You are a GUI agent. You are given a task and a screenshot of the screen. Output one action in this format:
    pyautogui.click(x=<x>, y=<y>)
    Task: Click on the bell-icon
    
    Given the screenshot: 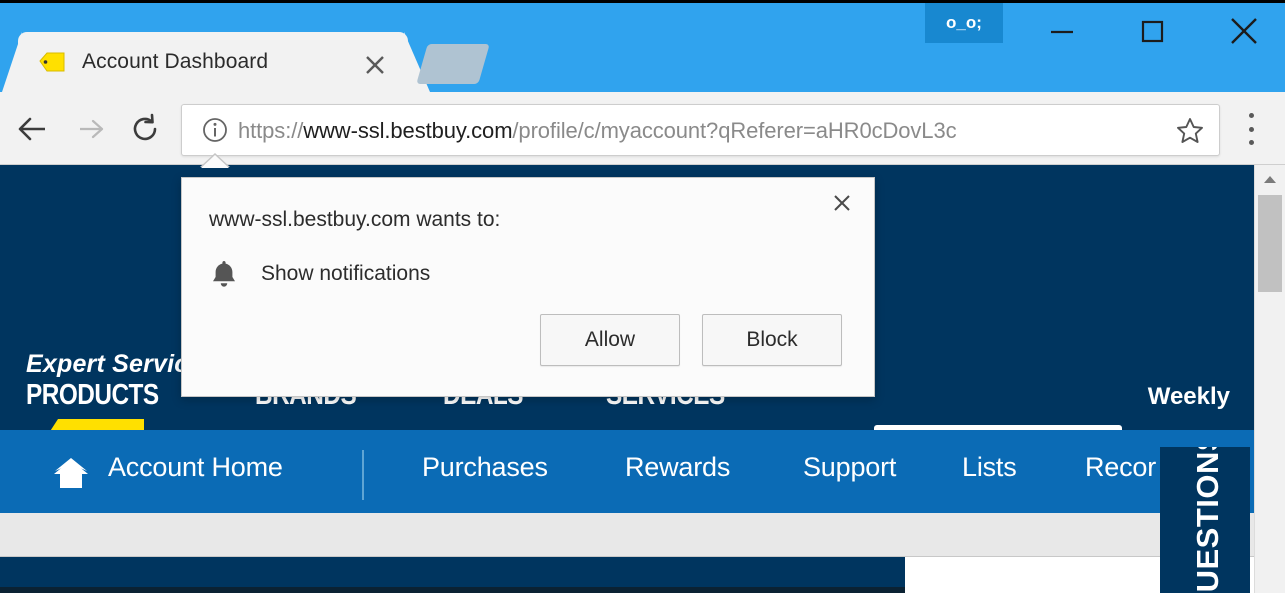 What is the action you would take?
    pyautogui.click(x=224, y=274)
    